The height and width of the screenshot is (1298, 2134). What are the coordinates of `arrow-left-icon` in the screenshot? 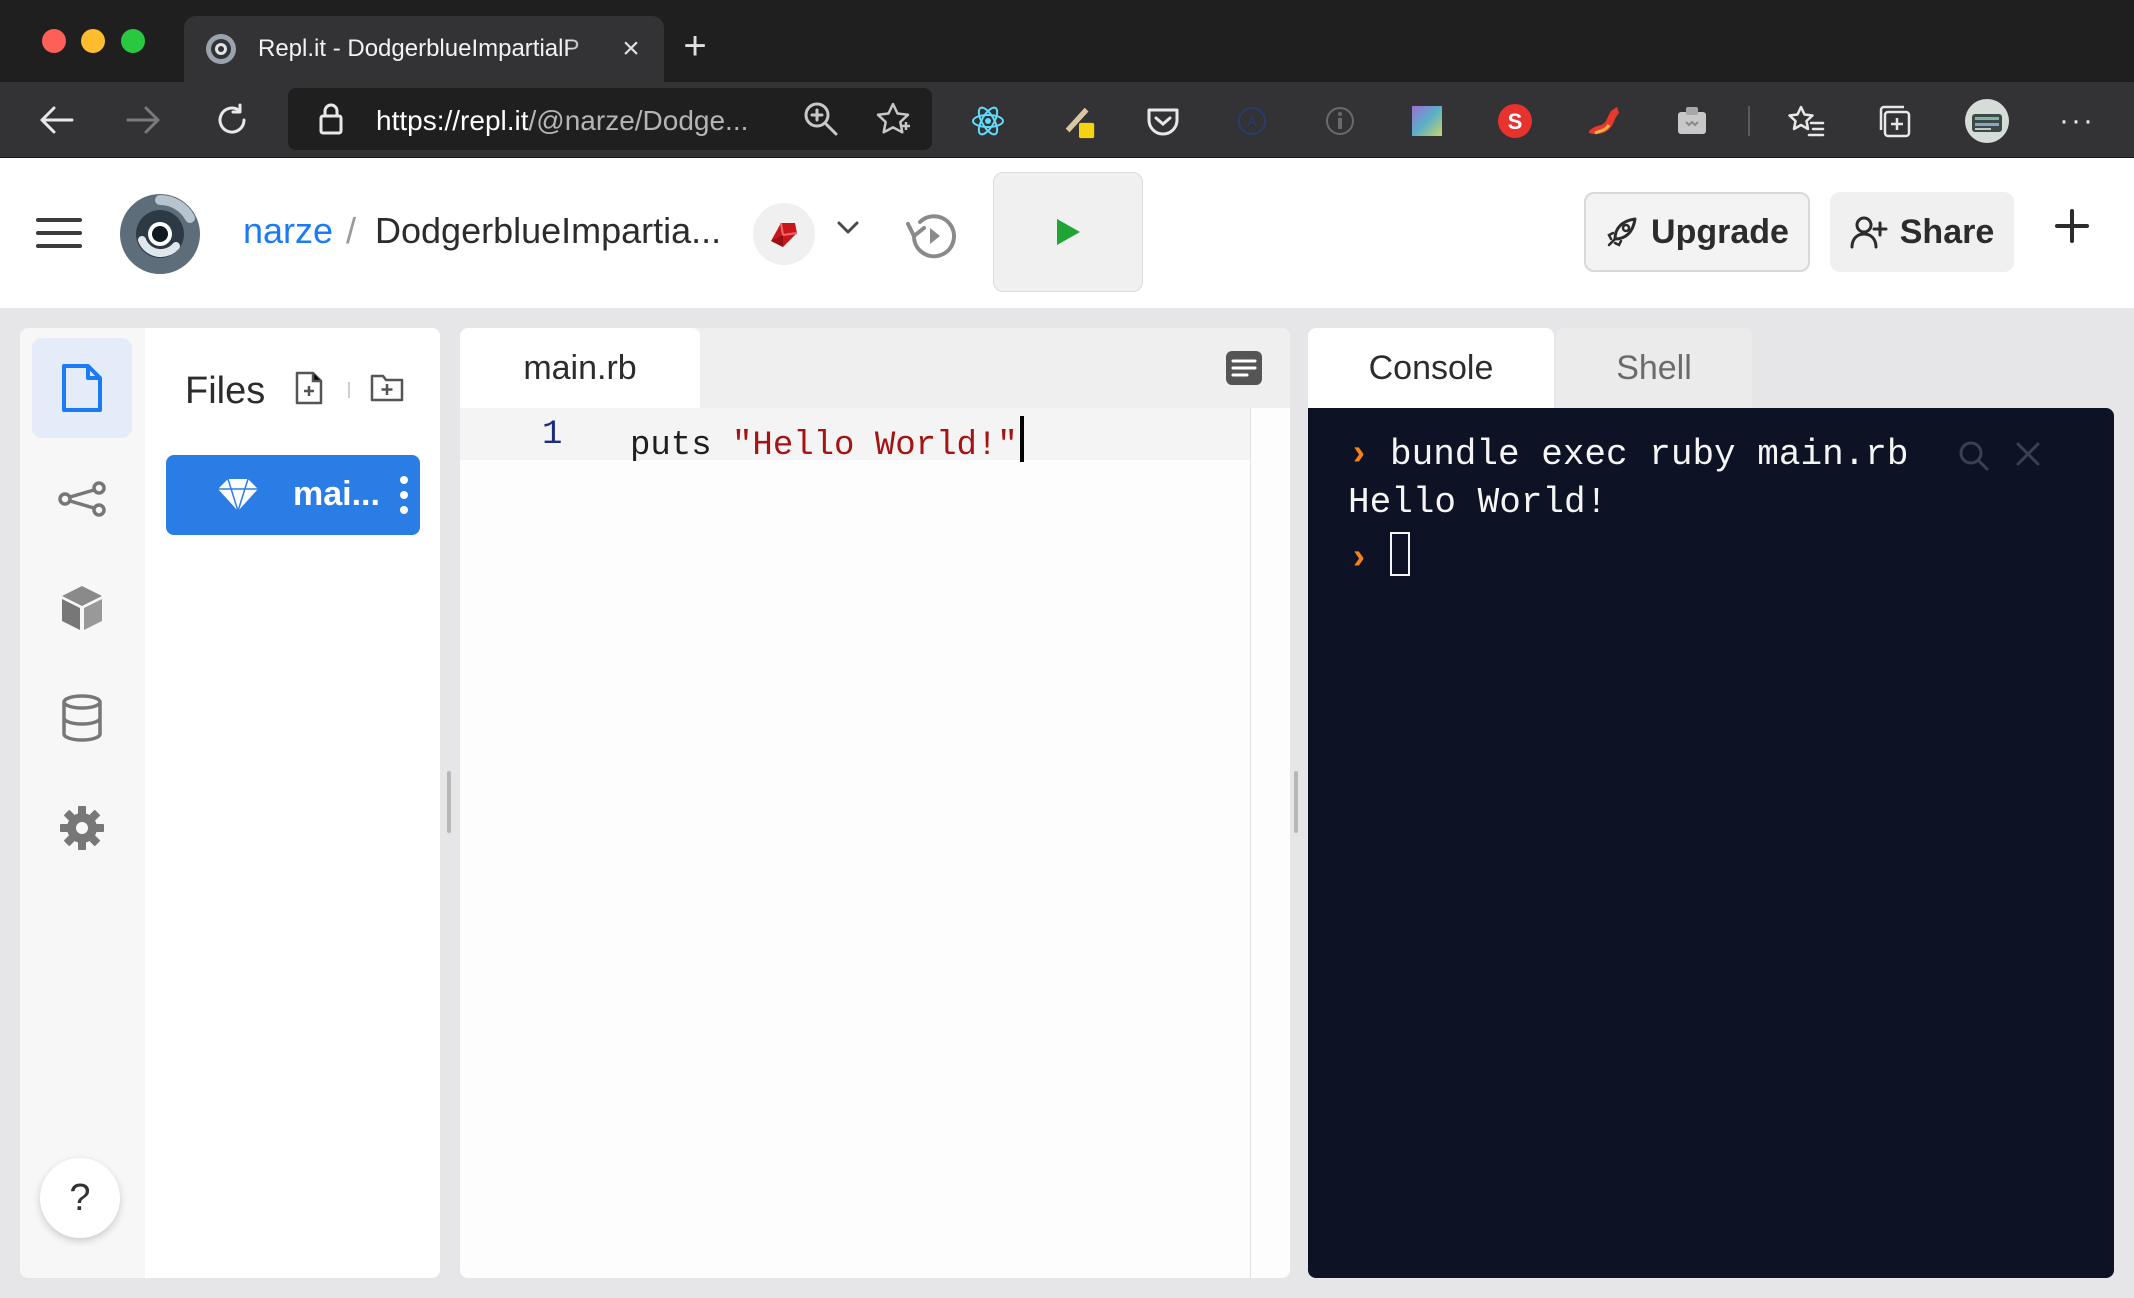 It's located at (57, 120).